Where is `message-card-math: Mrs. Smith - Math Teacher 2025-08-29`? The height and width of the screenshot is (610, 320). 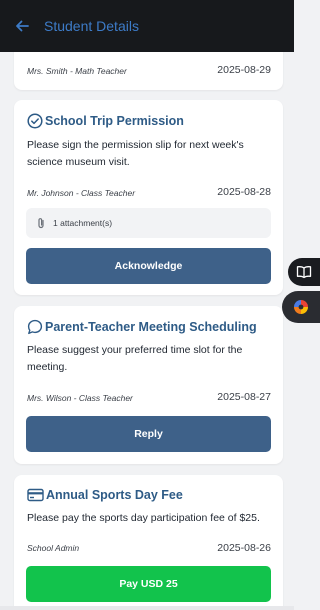
message-card-math: Mrs. Smith - Math Teacher 2025-08-29 is located at coordinates (148, 71).